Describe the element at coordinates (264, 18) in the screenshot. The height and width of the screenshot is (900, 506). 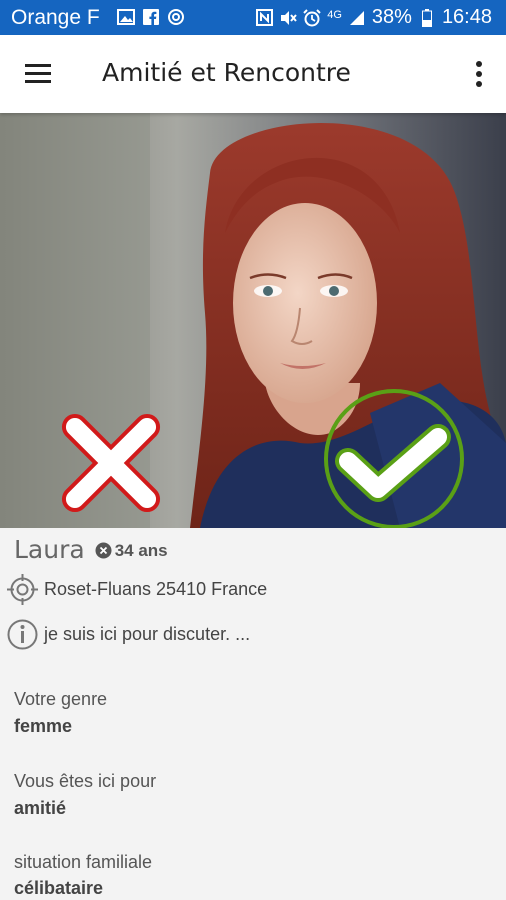
I see `nfc-icon` at that location.